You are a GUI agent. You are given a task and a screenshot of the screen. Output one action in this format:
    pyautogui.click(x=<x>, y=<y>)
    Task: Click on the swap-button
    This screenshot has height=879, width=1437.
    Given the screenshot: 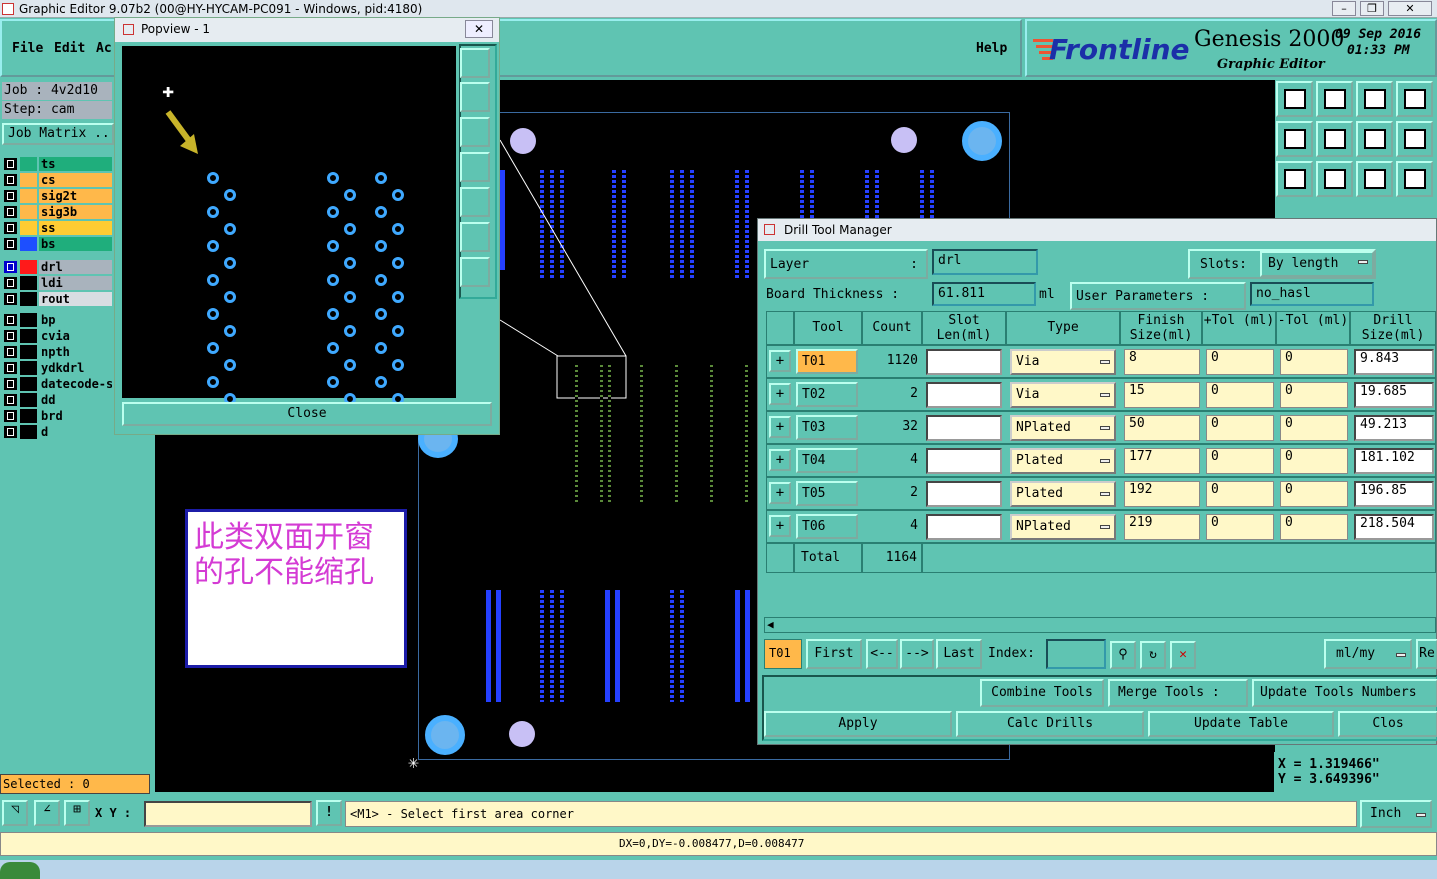 What is the action you would take?
    pyautogui.click(x=1414, y=139)
    